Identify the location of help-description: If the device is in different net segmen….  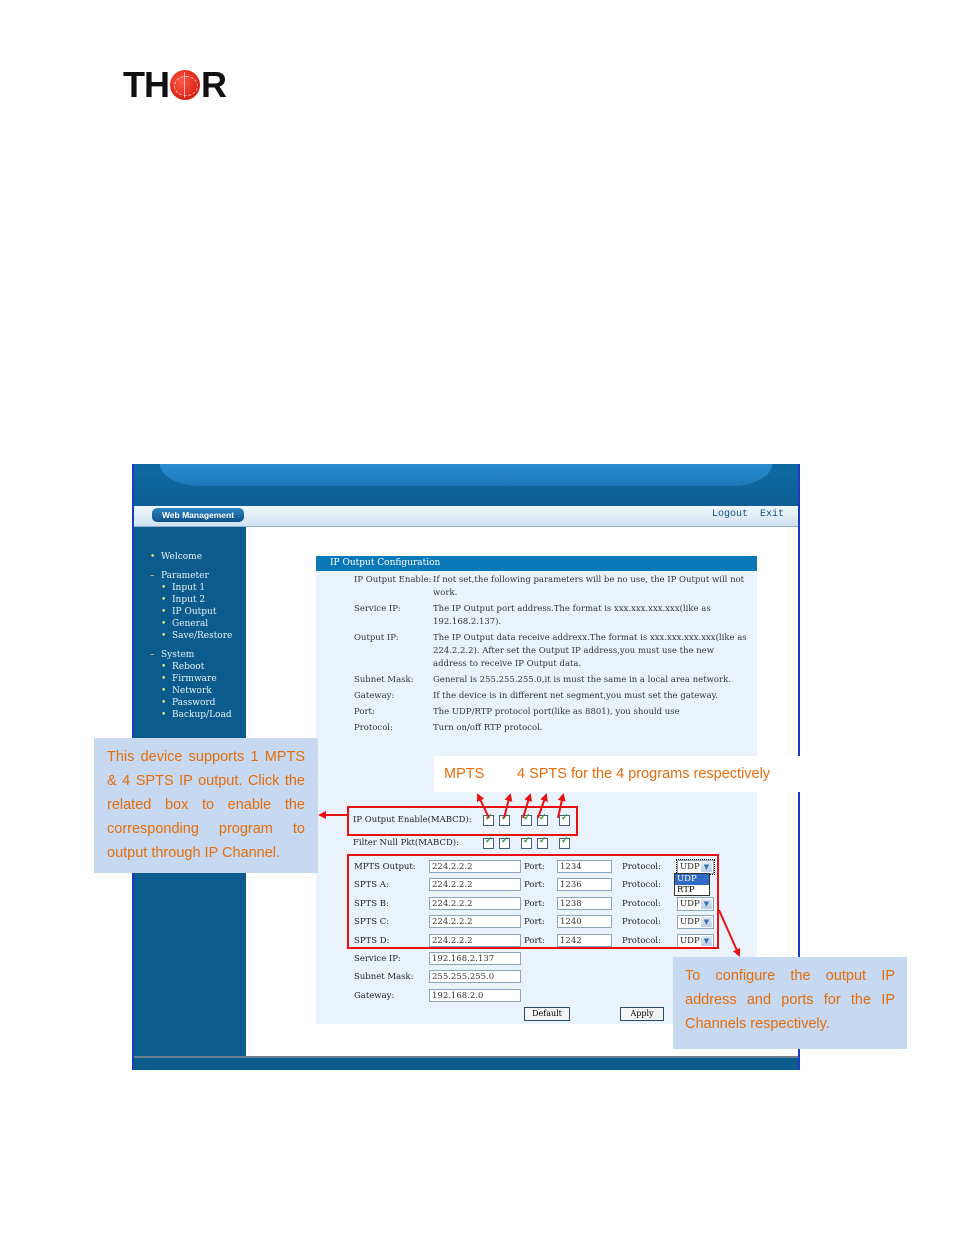
(575, 696).